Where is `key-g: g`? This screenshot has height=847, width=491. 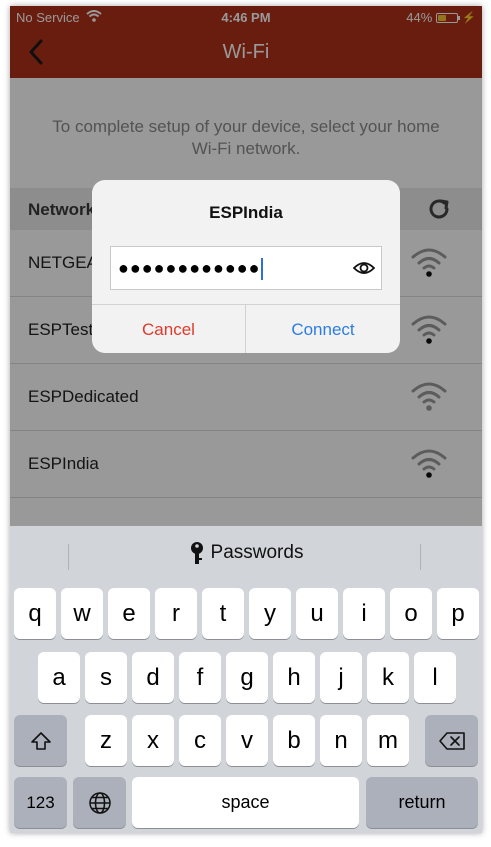 key-g: g is located at coordinates (247, 677).